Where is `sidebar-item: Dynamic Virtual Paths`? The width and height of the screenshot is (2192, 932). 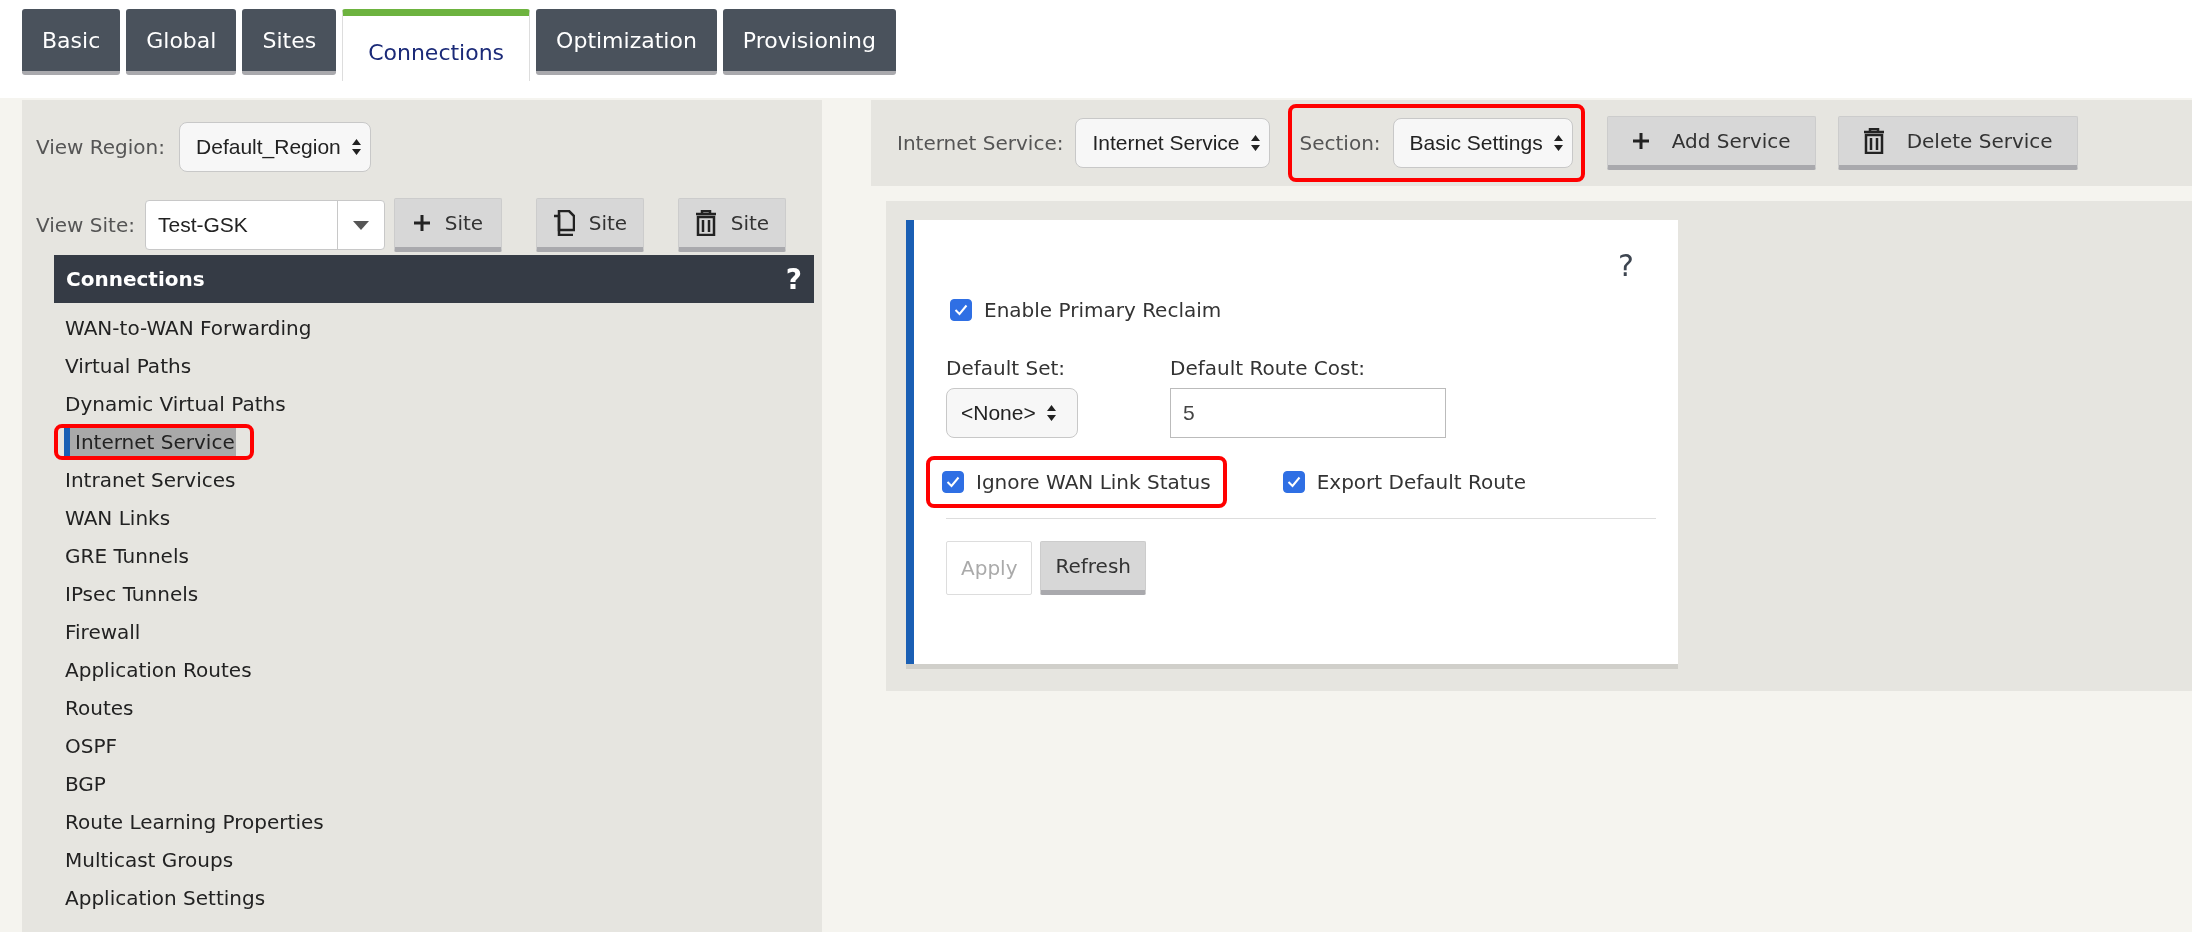
sidebar-item: Dynamic Virtual Paths is located at coordinates (175, 404).